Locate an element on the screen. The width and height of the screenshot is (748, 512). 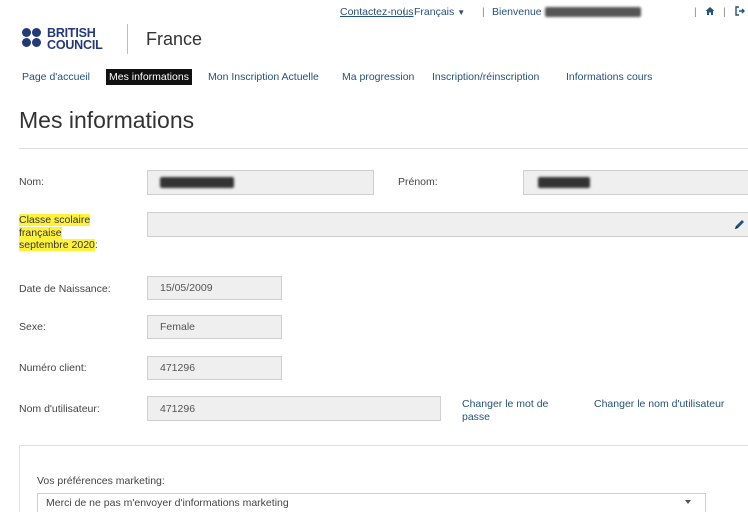
prenom-field is located at coordinates (635, 182).